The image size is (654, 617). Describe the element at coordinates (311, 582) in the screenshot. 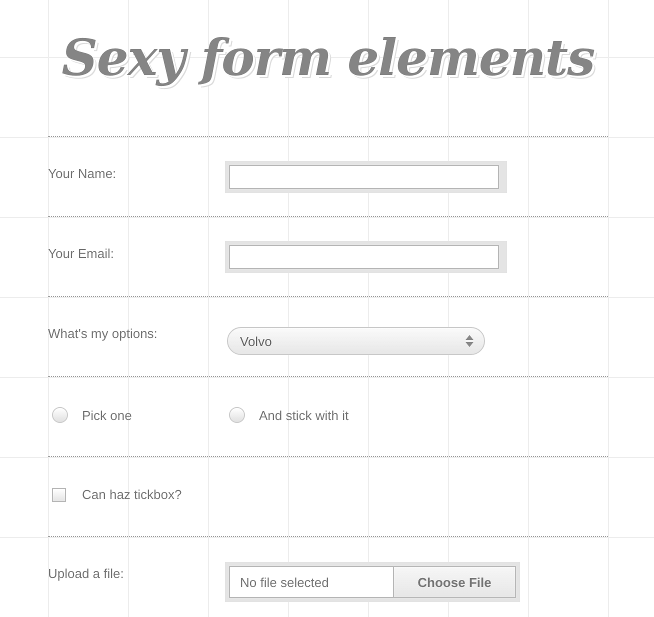

I see `file-status: No file selected` at that location.